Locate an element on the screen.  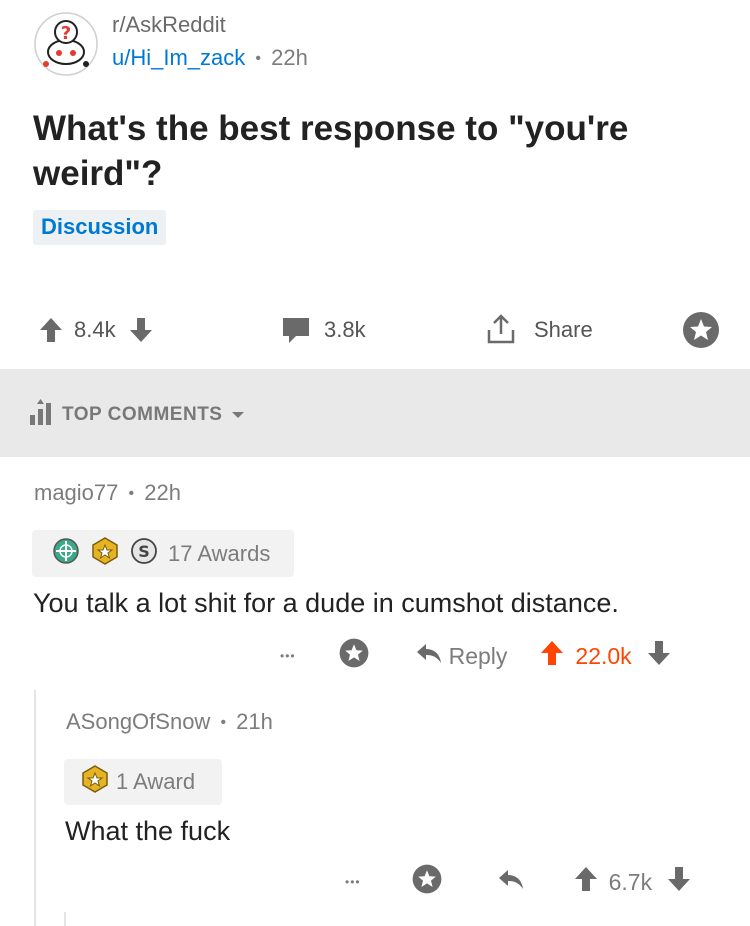
award-silver-icon: S is located at coordinates (144, 554).